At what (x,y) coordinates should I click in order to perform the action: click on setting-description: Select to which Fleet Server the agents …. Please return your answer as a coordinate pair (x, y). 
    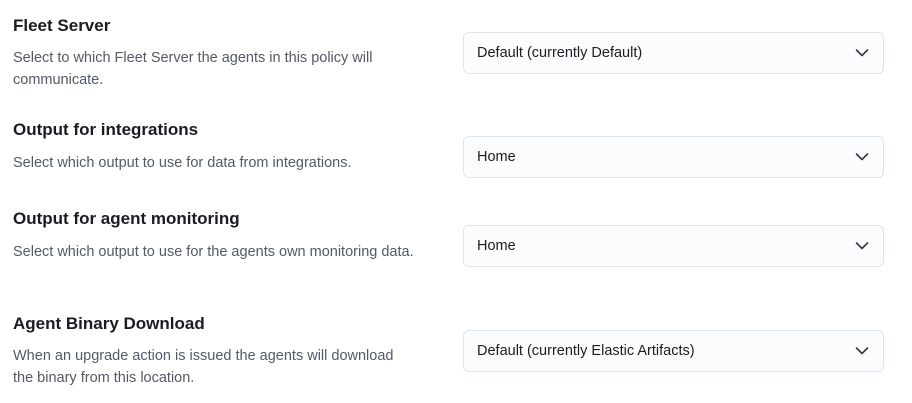
    Looking at the image, I should click on (193, 69).